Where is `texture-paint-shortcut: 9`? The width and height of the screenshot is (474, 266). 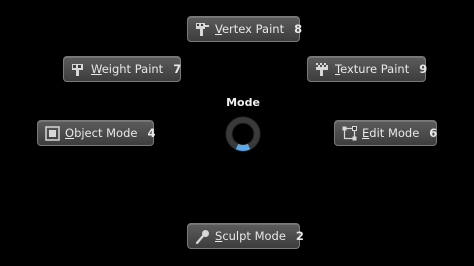 texture-paint-shortcut: 9 is located at coordinates (423, 69).